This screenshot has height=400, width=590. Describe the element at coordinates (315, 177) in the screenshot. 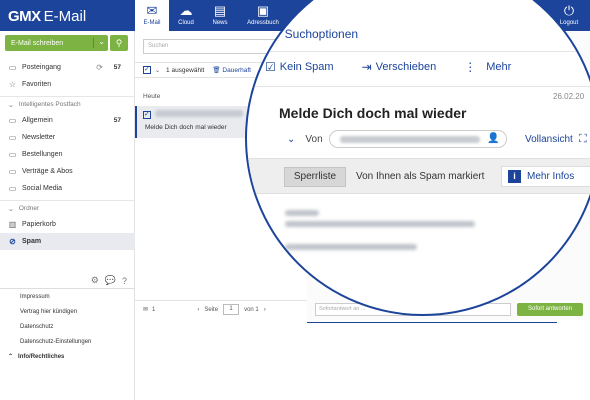

I see `blocklist-button: Sperrliste` at that location.